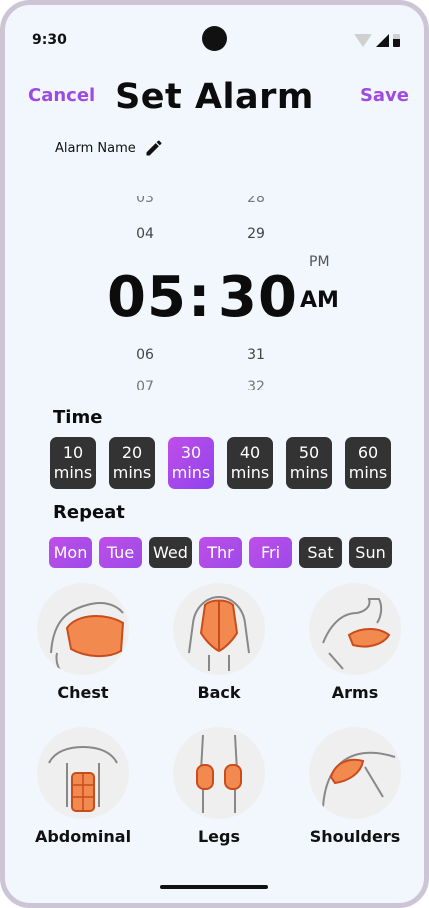  What do you see at coordinates (132, 463) in the screenshot?
I see `time-option-20: 20 mins` at bounding box center [132, 463].